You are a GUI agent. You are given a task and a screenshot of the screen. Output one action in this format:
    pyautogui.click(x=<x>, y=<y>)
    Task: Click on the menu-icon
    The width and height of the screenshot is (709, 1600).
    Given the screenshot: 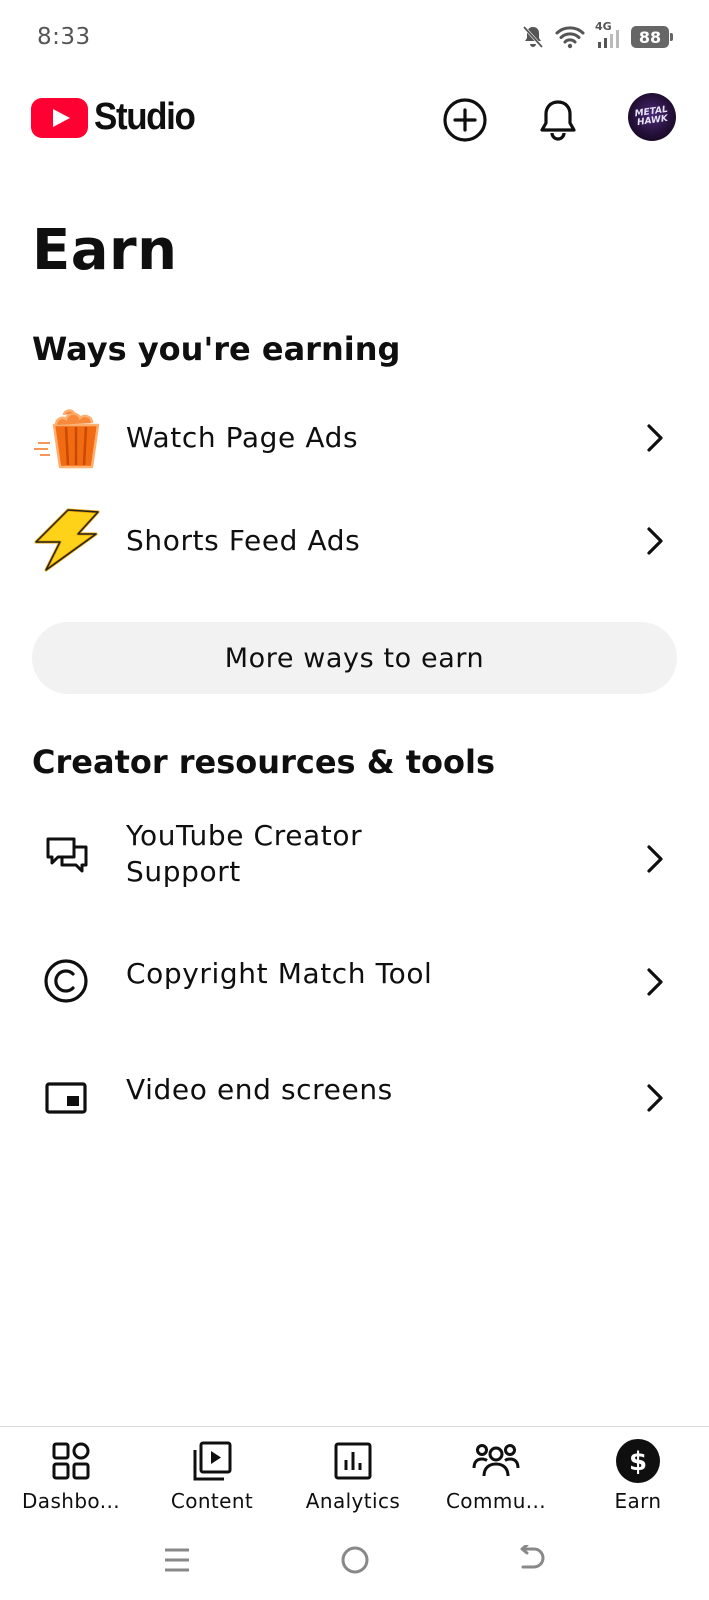 What is the action you would take?
    pyautogui.click(x=177, y=1560)
    